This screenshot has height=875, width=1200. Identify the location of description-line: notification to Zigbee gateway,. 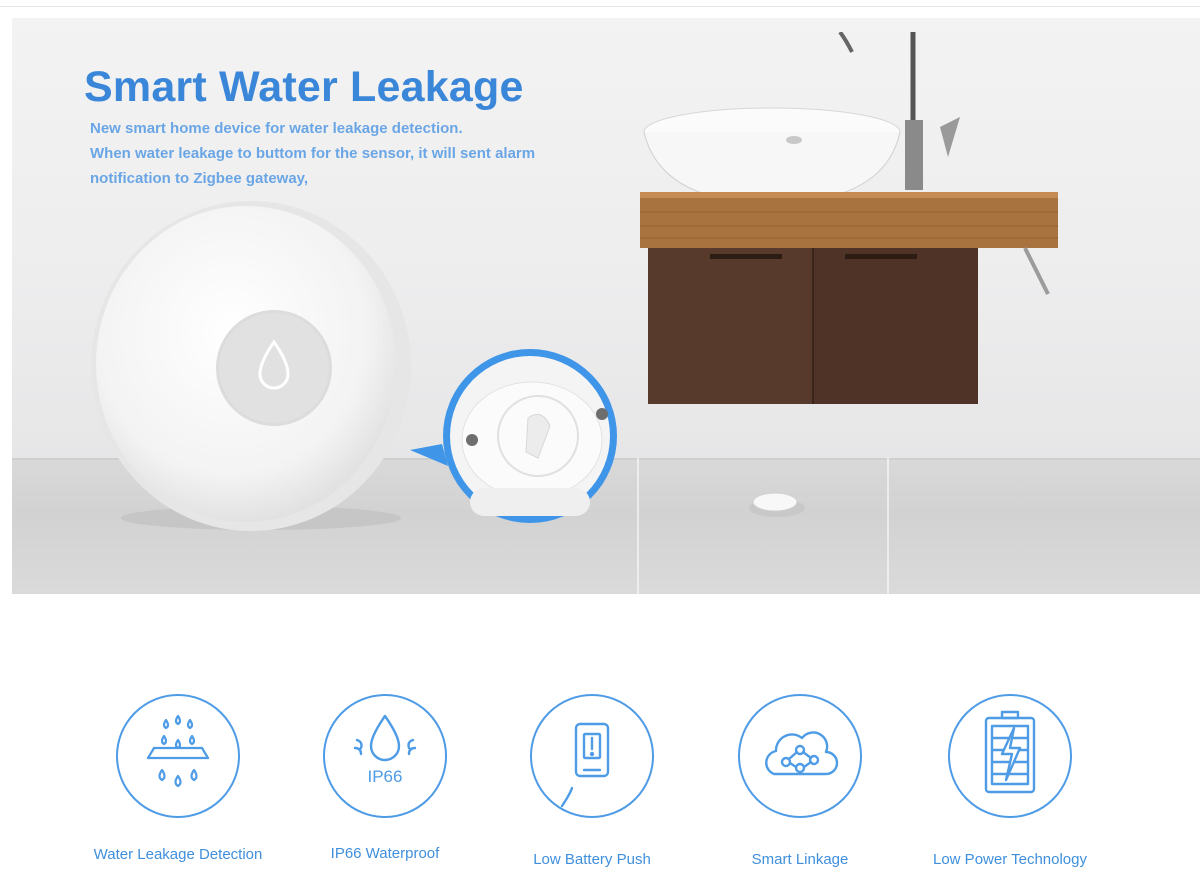
(199, 178).